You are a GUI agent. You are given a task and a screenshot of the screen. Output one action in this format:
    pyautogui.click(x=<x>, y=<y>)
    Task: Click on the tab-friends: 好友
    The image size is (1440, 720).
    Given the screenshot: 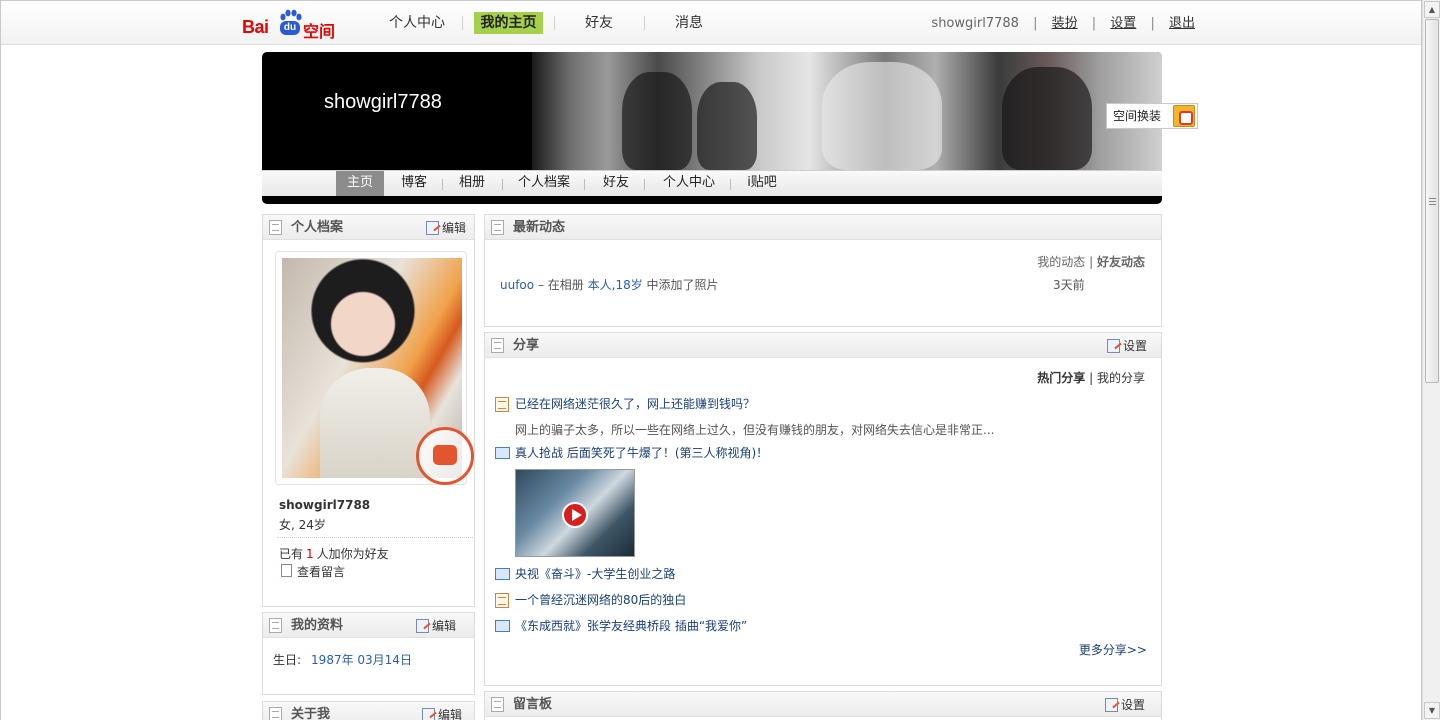 What is the action you would take?
    pyautogui.click(x=616, y=183)
    